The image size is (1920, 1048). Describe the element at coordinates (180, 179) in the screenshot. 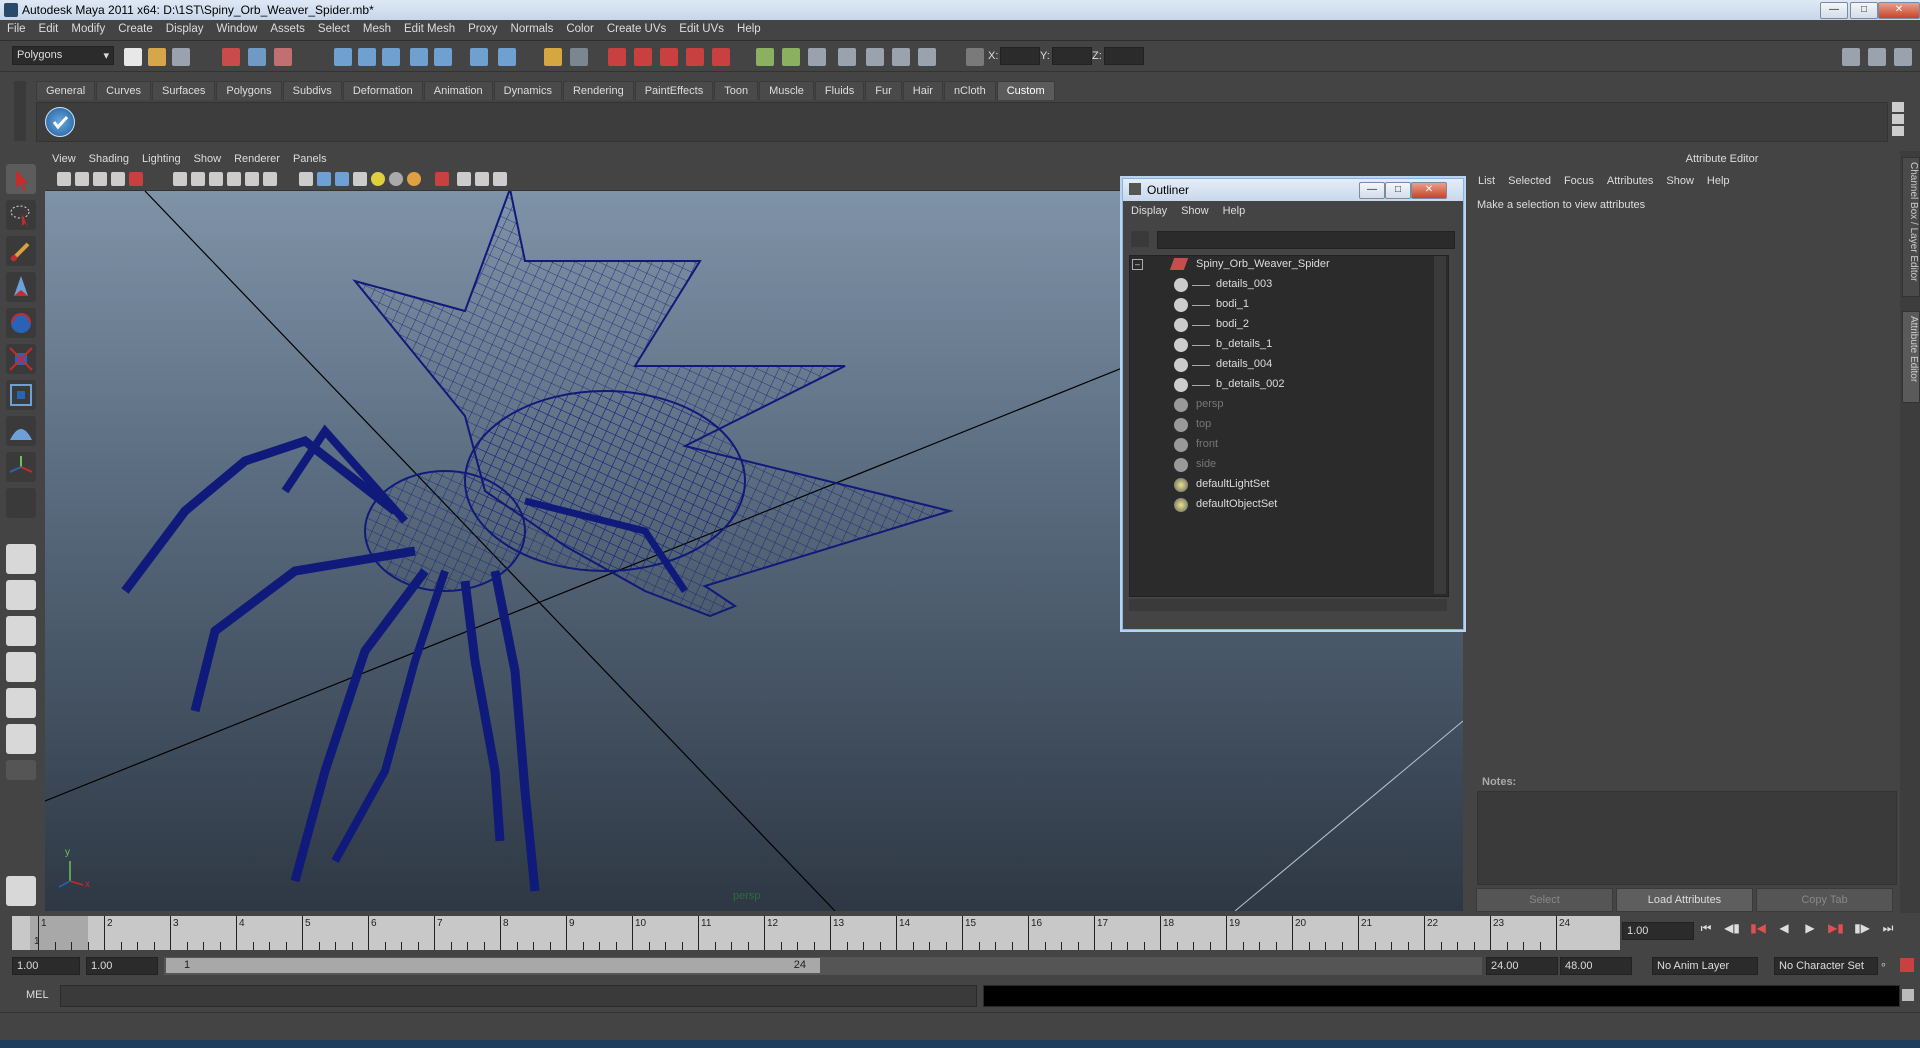

I see `grid-toggle-icon` at that location.